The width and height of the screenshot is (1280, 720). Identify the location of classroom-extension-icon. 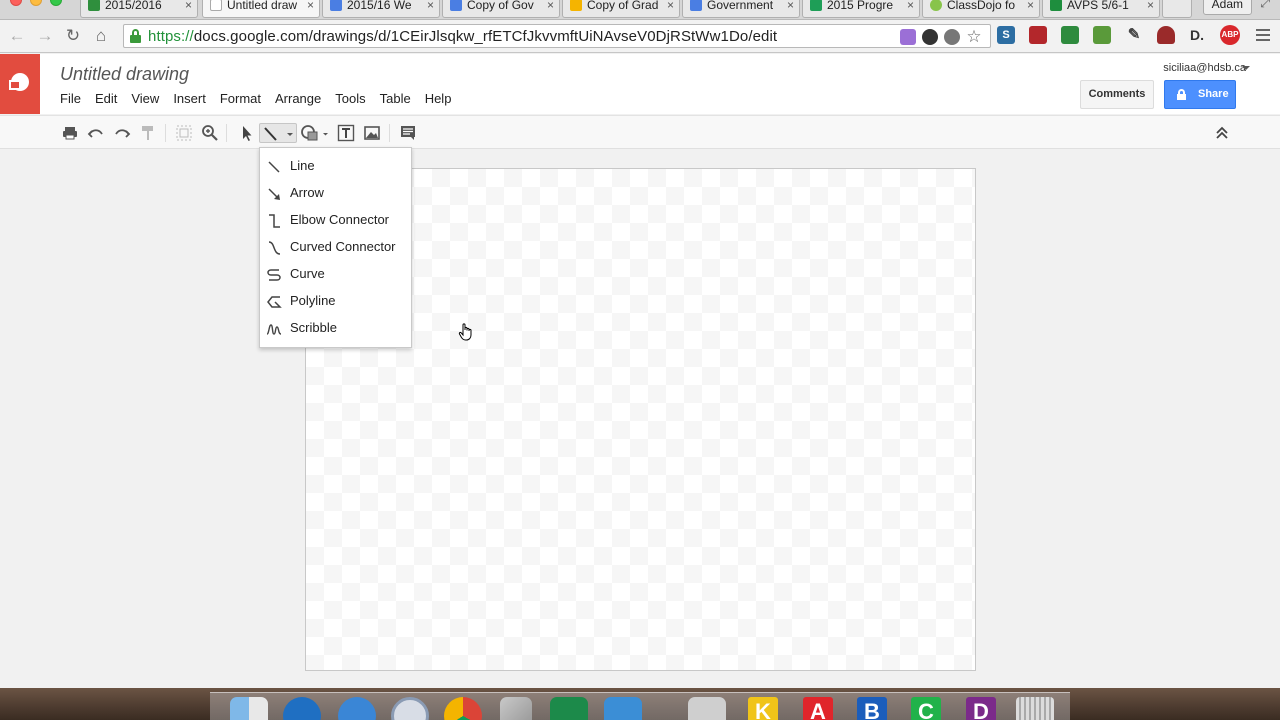
(1070, 35).